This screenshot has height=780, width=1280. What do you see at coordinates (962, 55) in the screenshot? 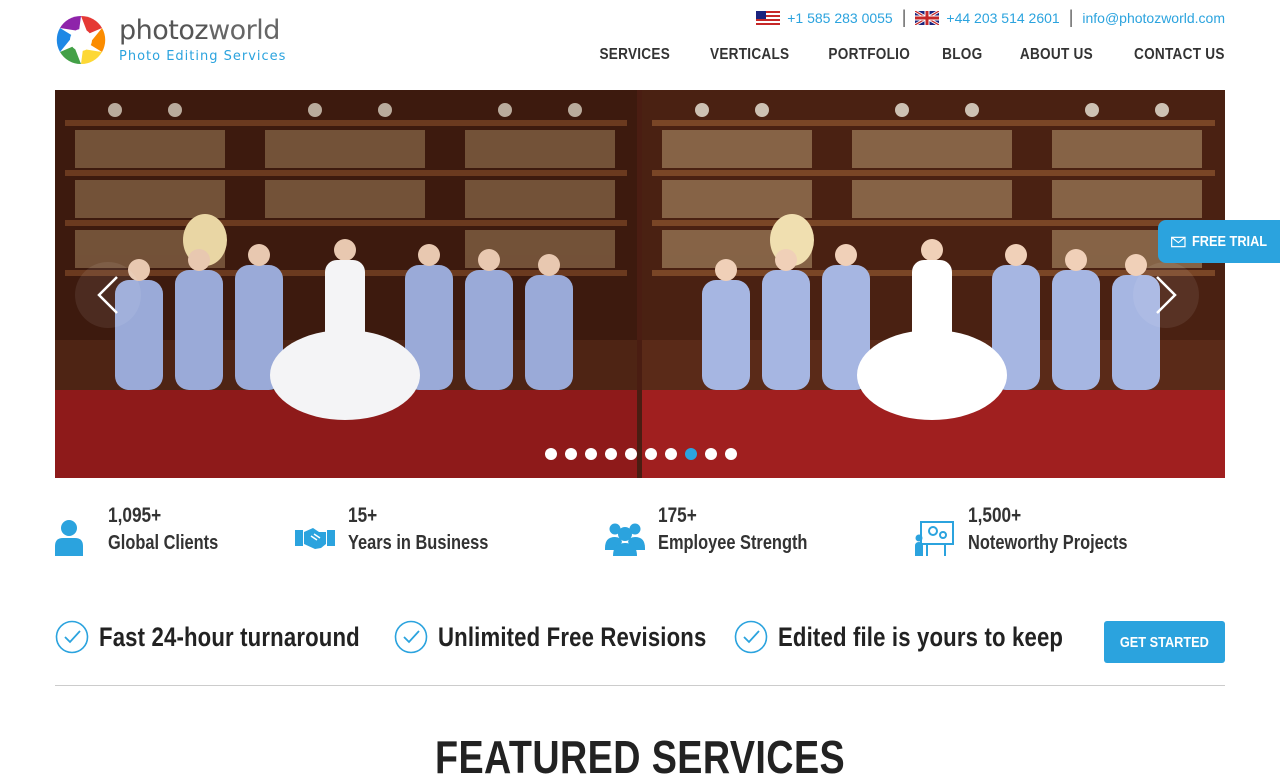
I see `nav-blog: BLOG` at bounding box center [962, 55].